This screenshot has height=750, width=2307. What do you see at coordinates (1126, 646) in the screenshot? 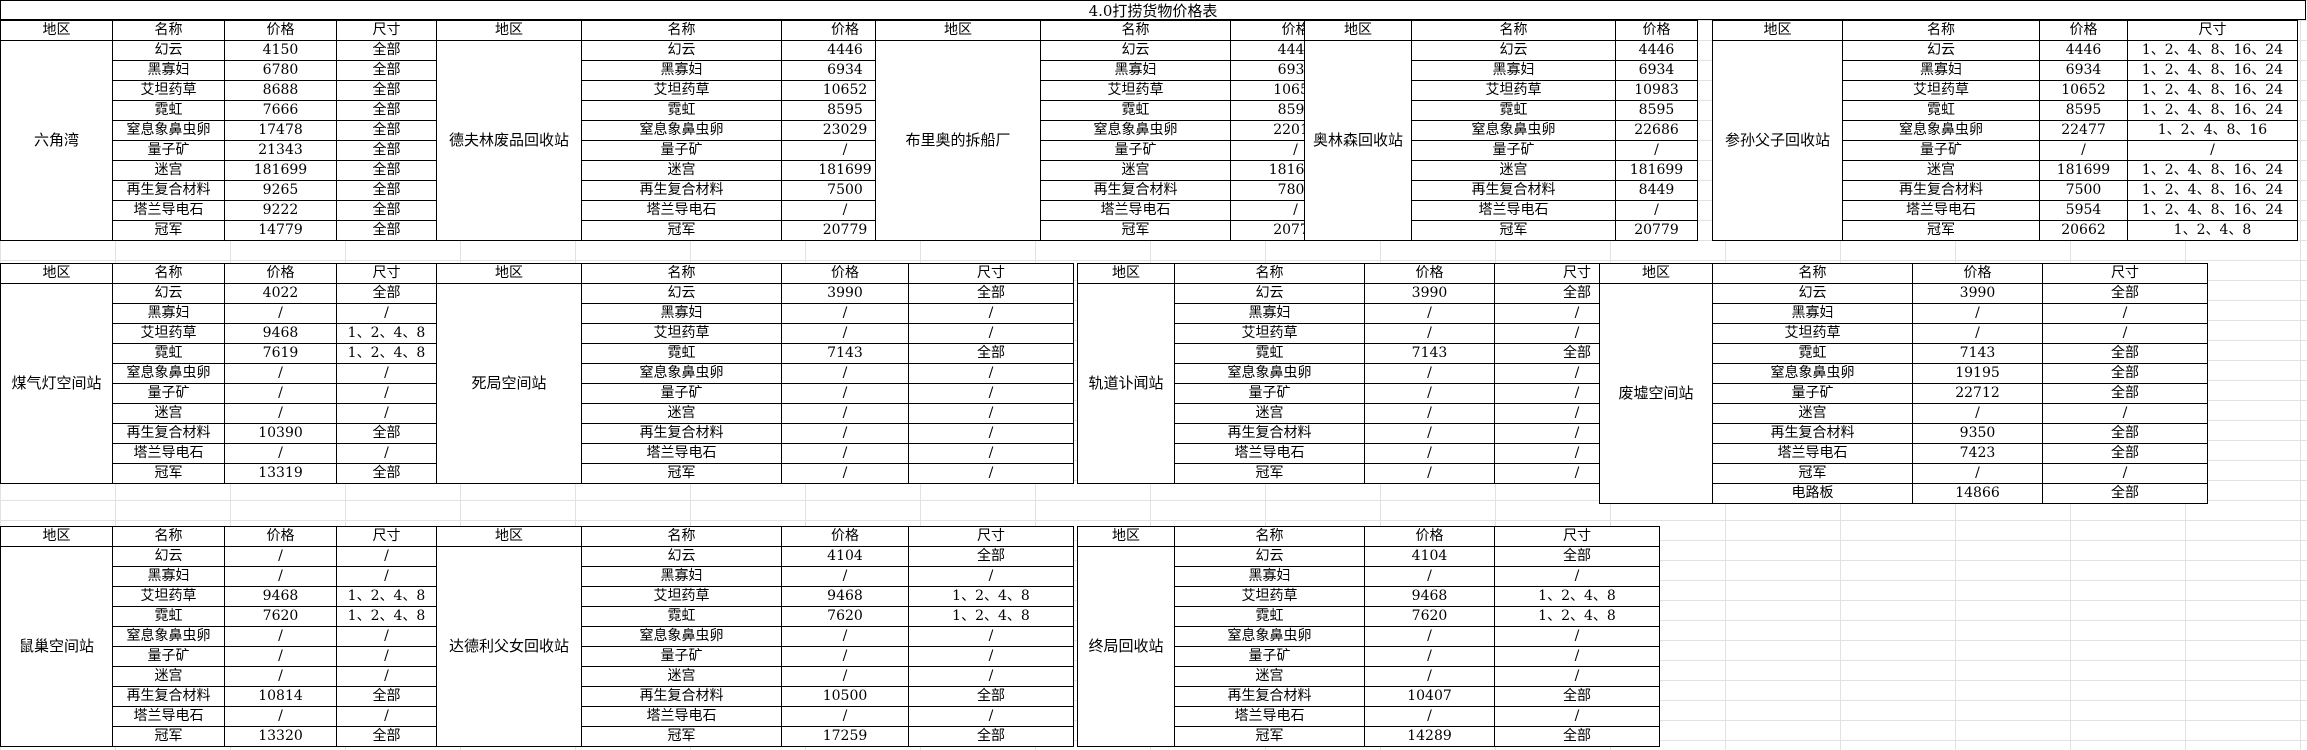
I see `region-name: 终局回收站` at bounding box center [1126, 646].